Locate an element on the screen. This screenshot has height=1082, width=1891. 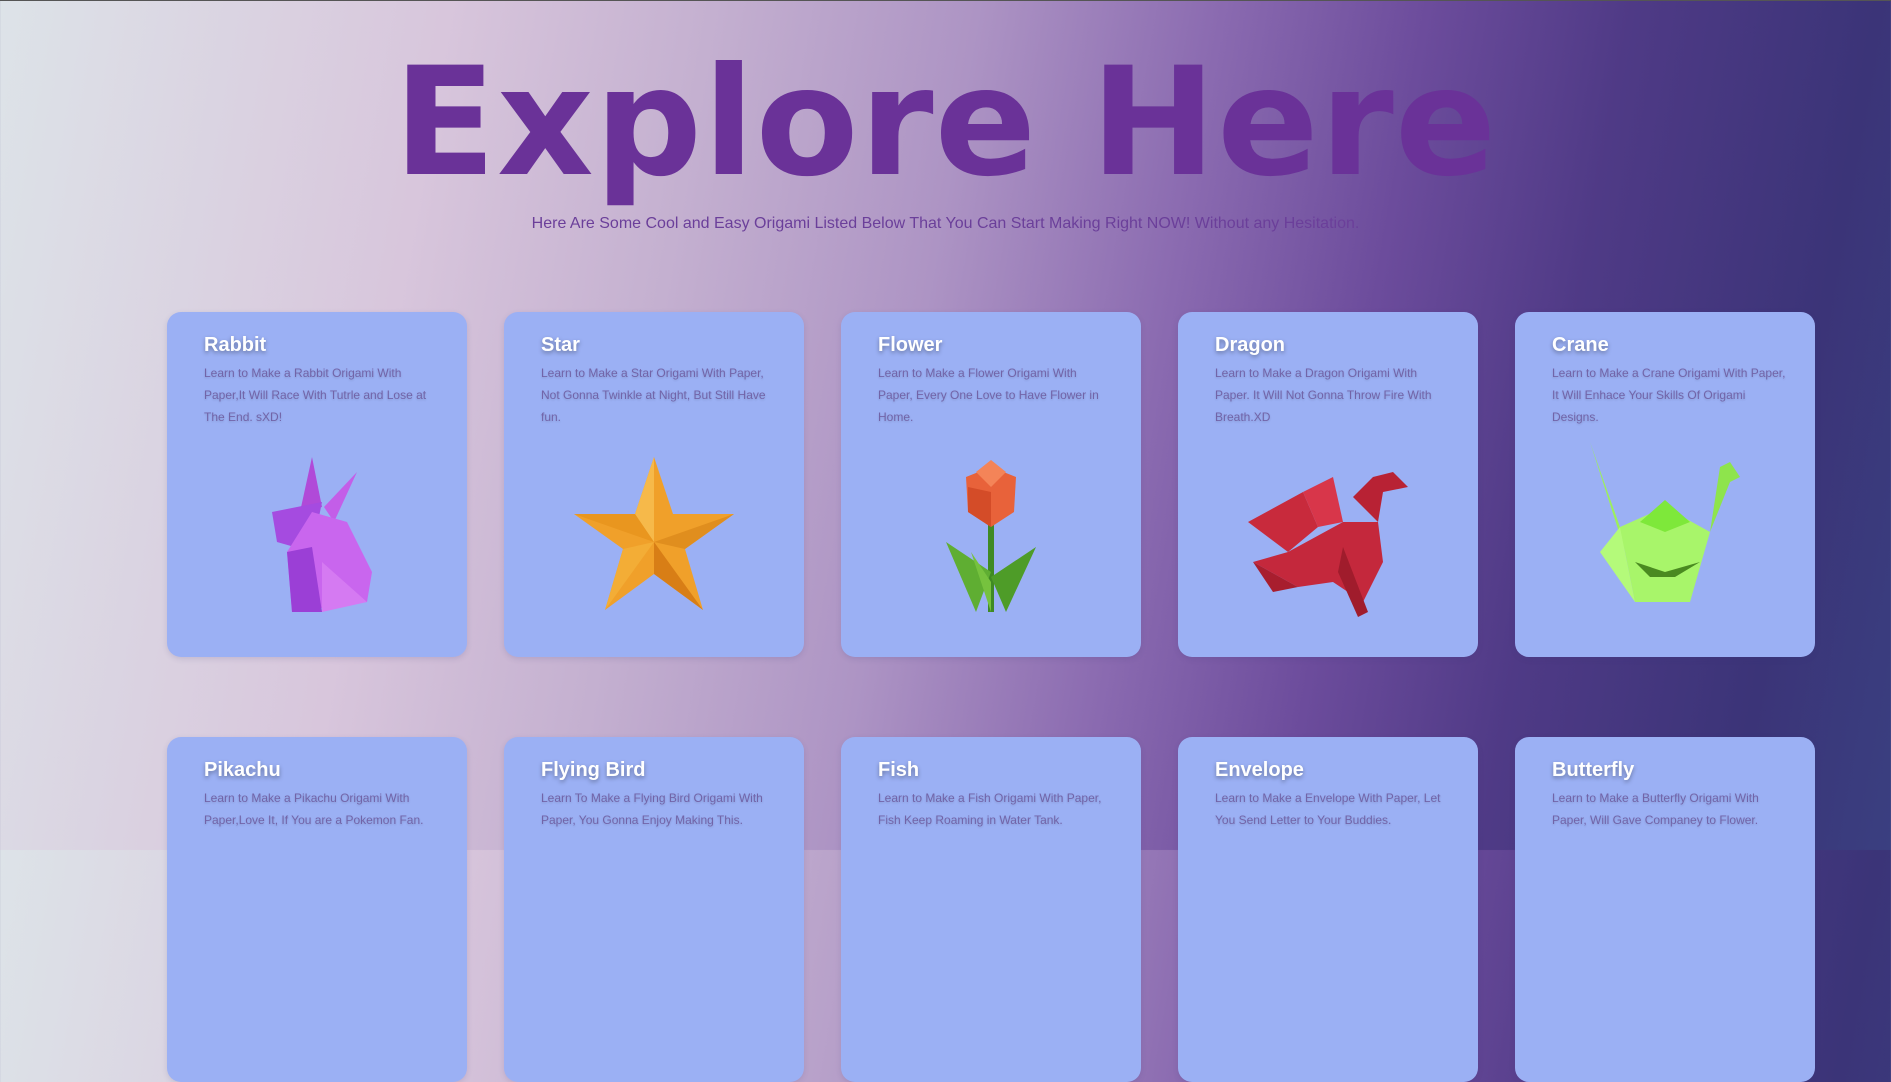
card-title: Flying Bird is located at coordinates (593, 770).